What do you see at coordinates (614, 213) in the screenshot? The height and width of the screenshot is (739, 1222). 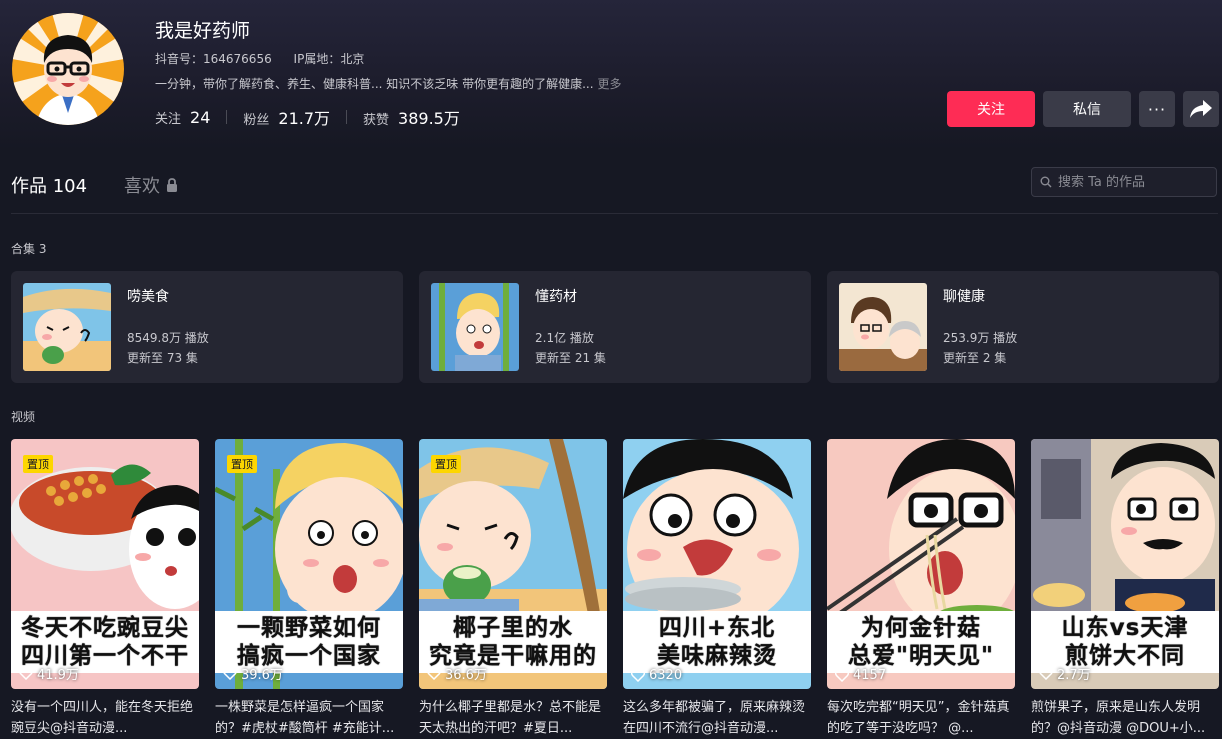 I see `tabs-divider` at bounding box center [614, 213].